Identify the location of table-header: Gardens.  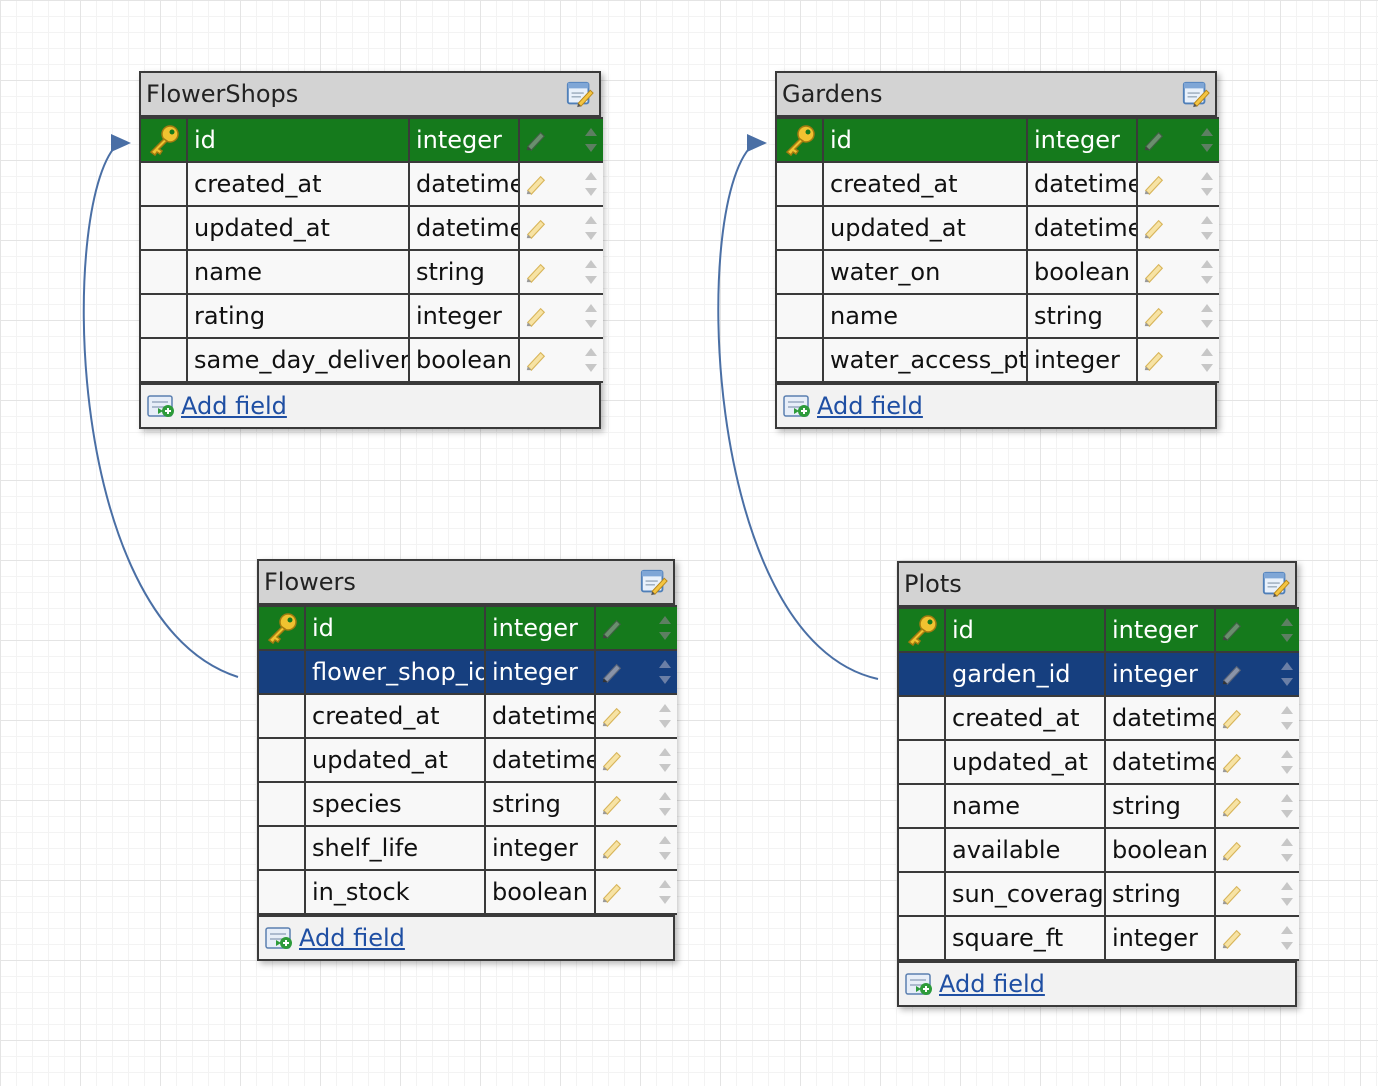
(996, 95).